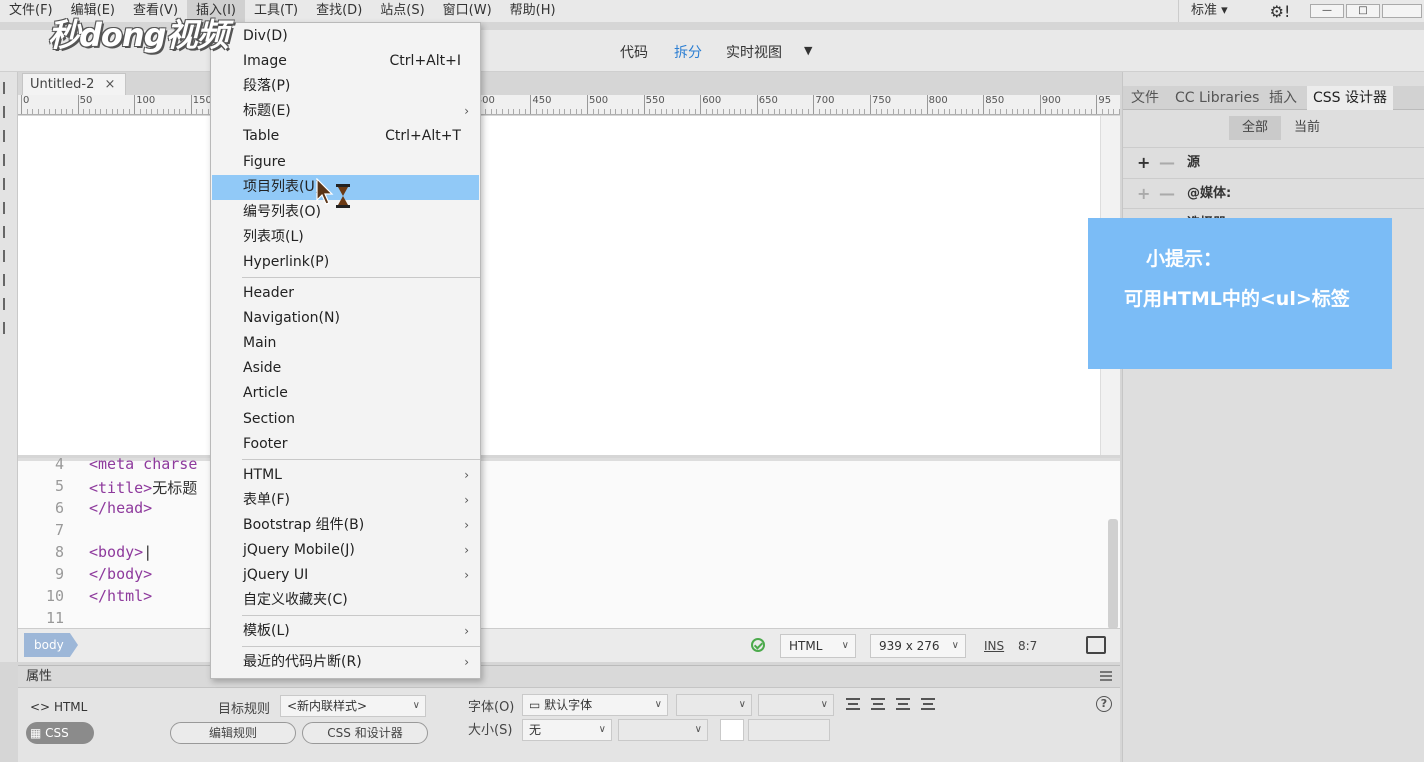 The image size is (1424, 762). What do you see at coordinates (818, 646) in the screenshot?
I see `document-type-select: HTML ∨` at bounding box center [818, 646].